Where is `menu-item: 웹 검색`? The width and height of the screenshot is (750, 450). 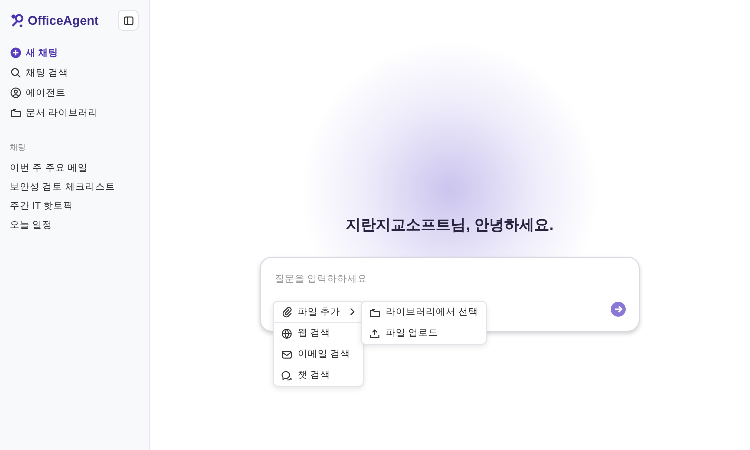
menu-item: 웹 검색 is located at coordinates (318, 333).